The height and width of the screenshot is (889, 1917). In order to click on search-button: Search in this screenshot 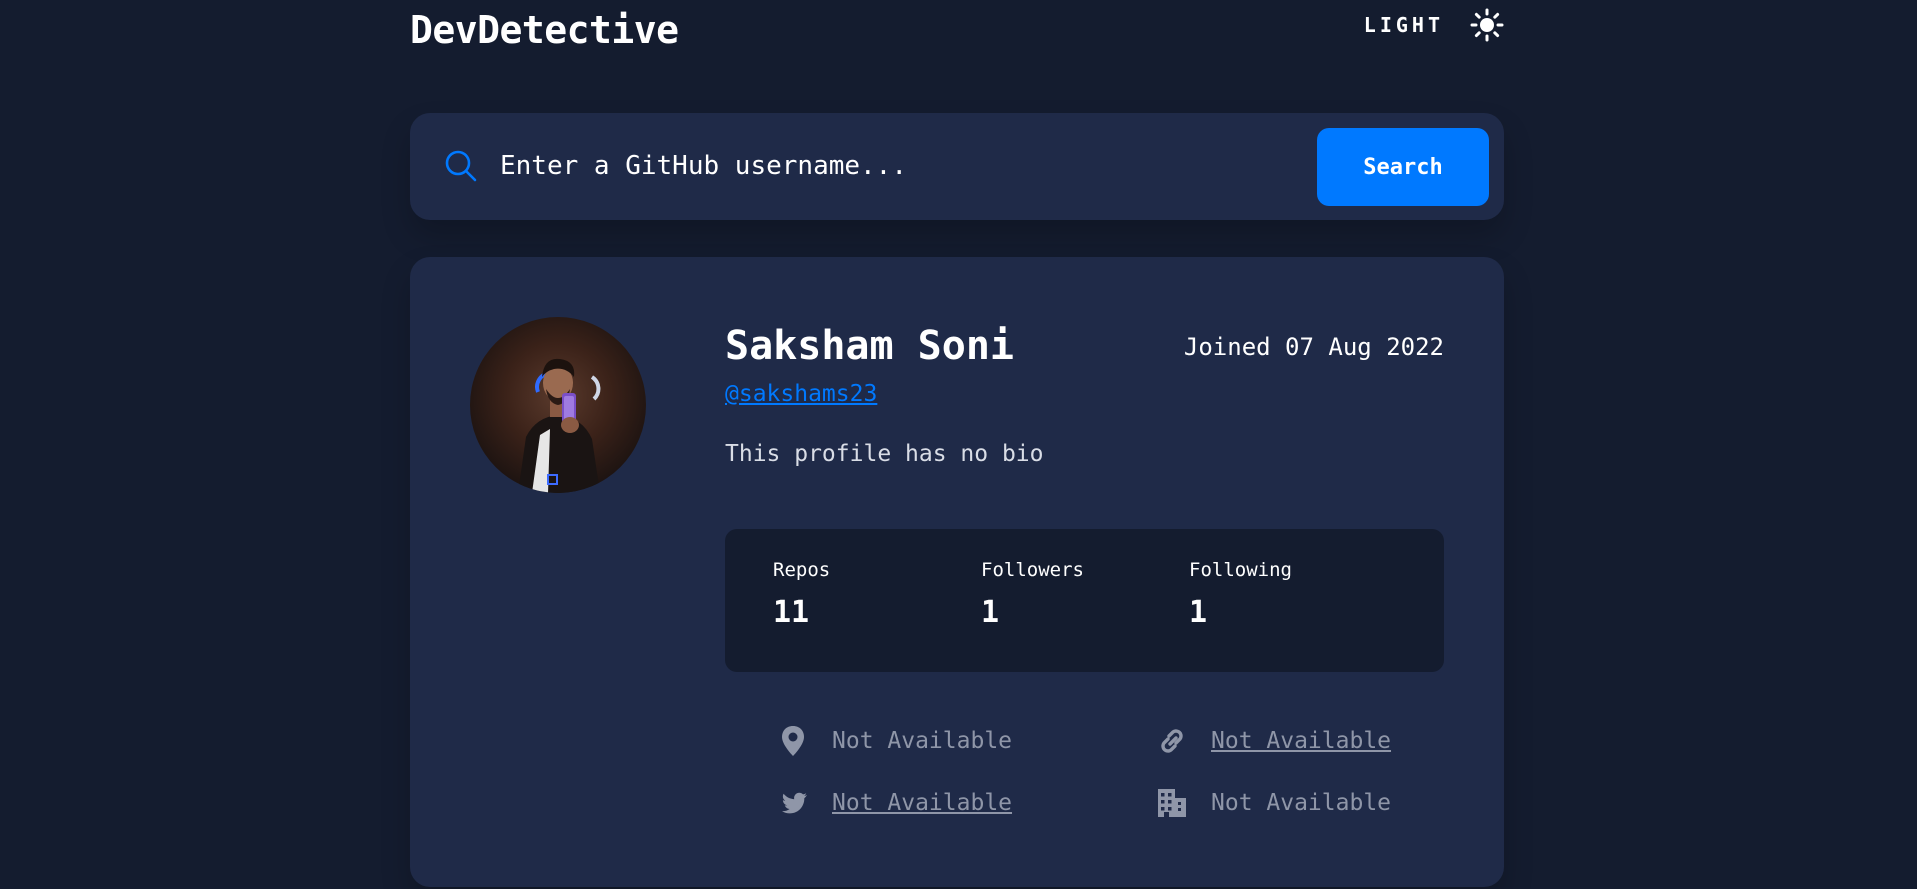, I will do `click(1403, 167)`.